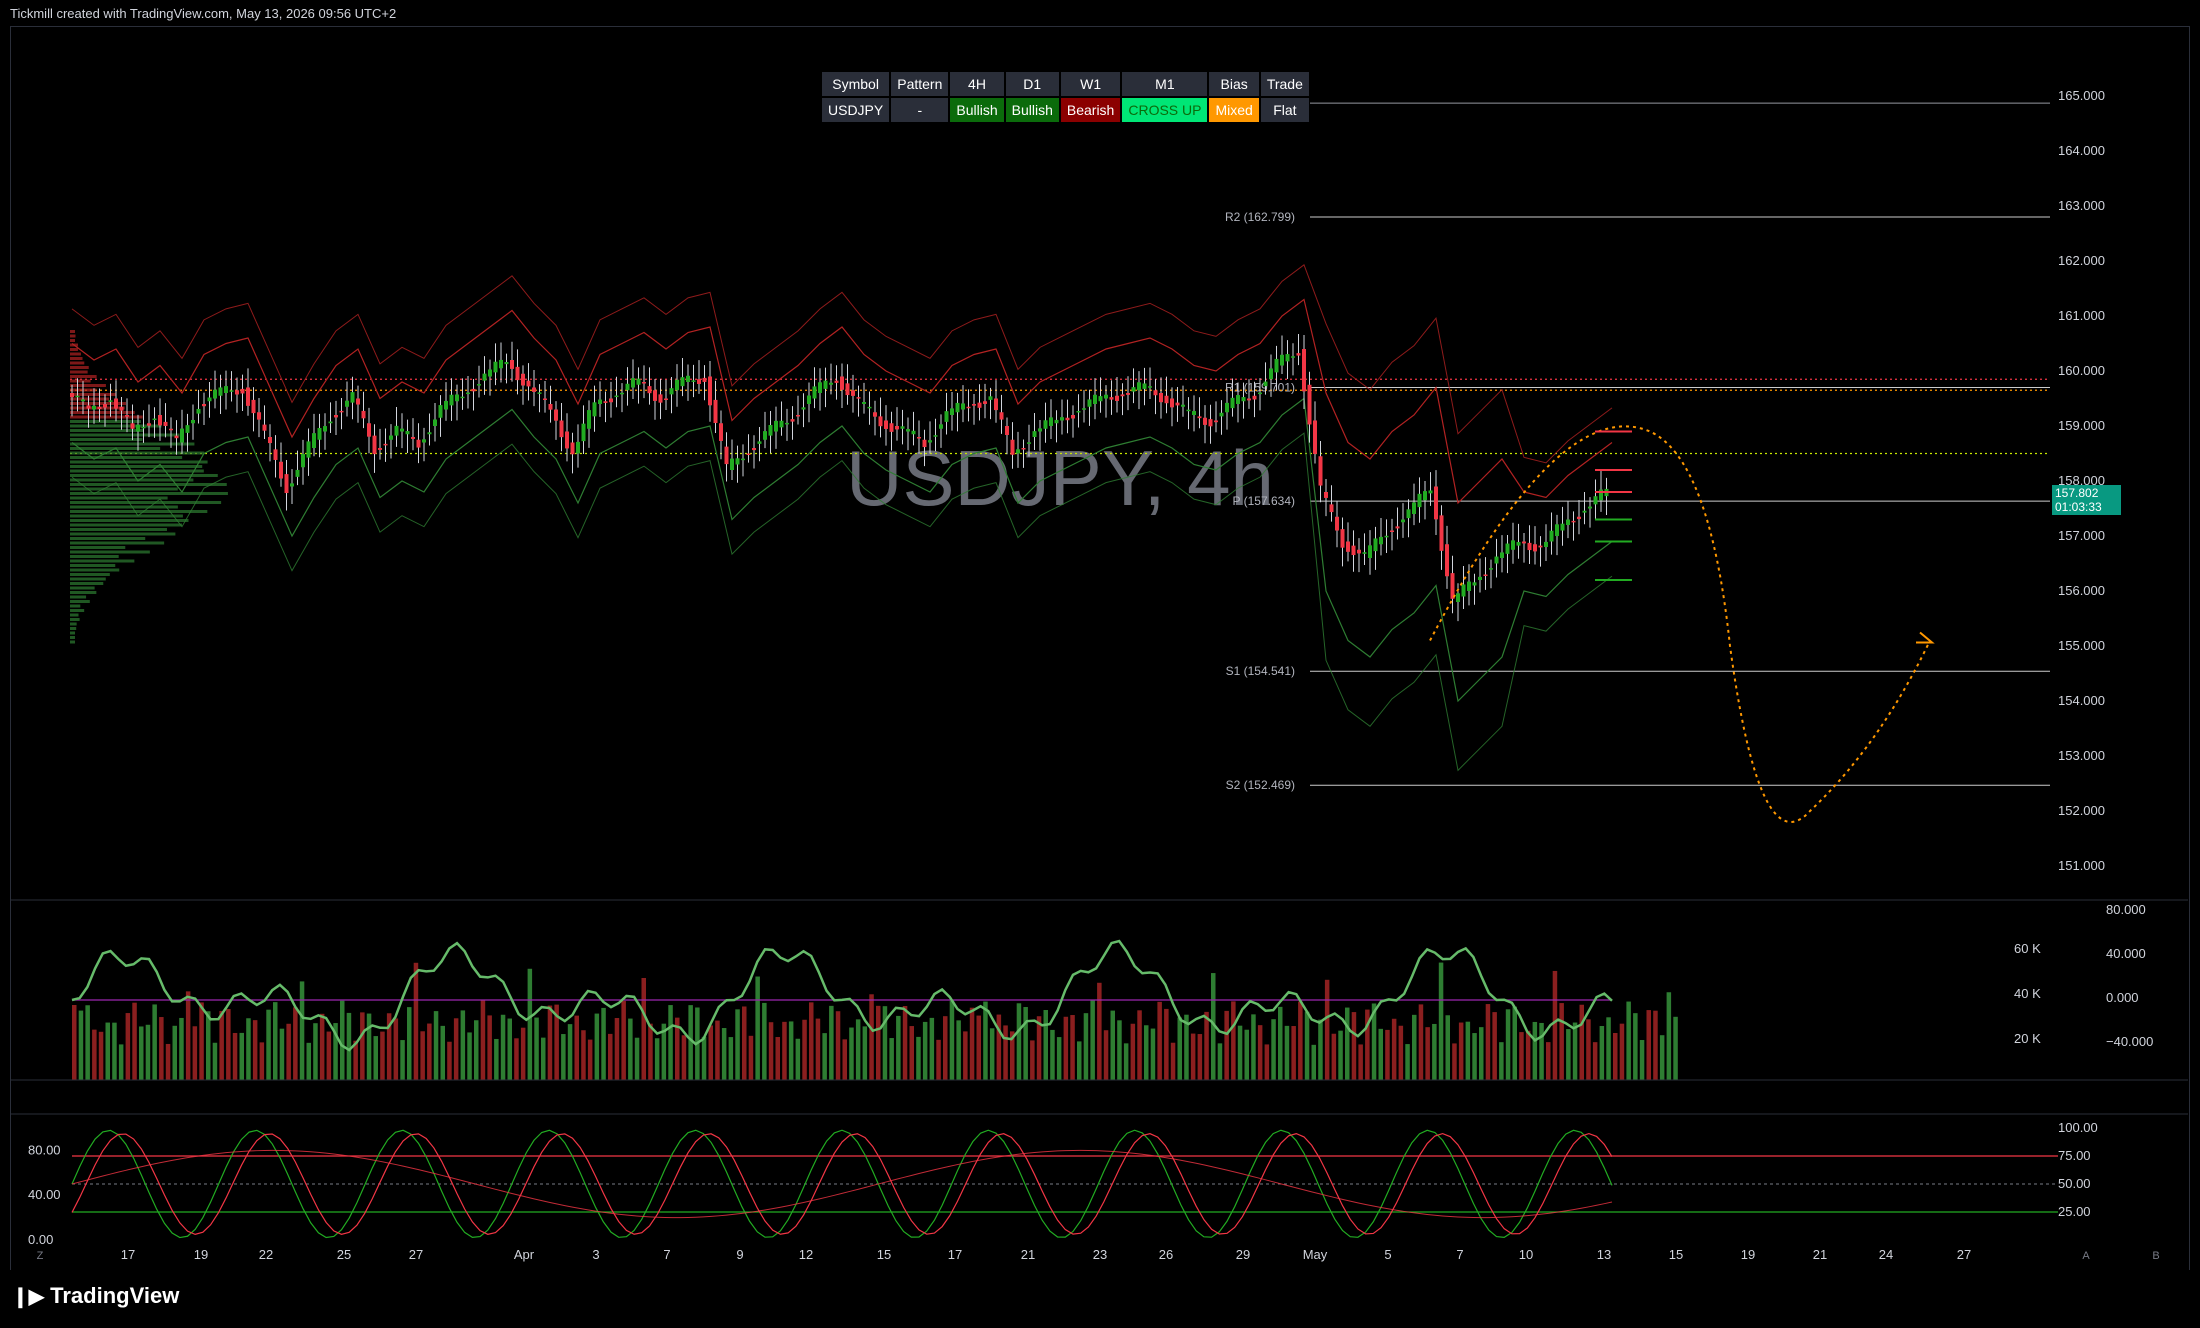  Describe the element at coordinates (1234, 110) in the screenshot. I see `status-cell: Mixed` at that location.